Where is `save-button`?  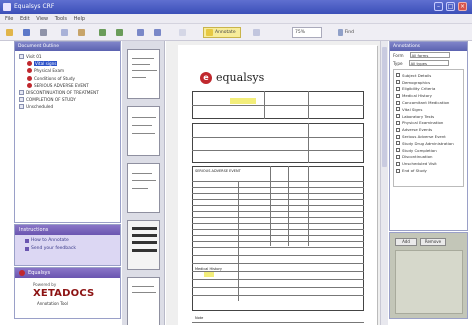 save-button is located at coordinates (27, 32).